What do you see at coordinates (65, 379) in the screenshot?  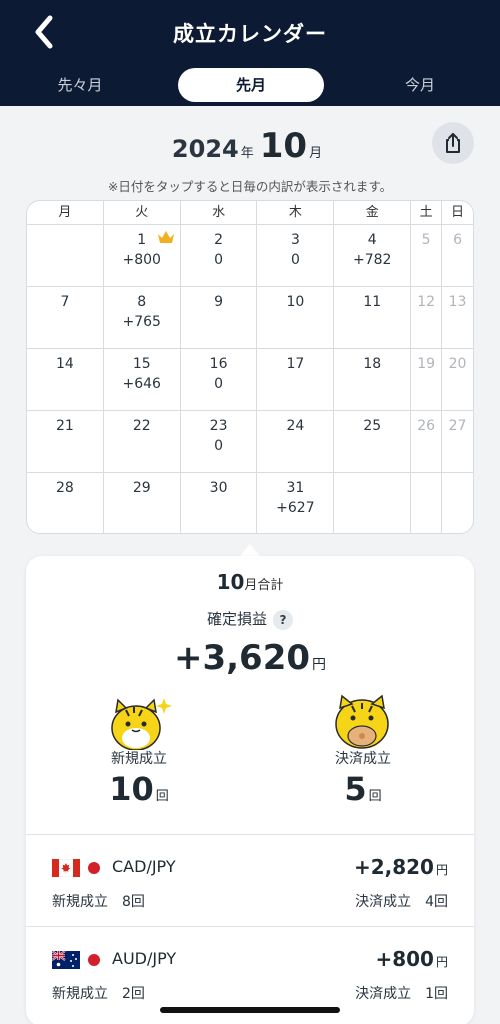 I see `calendar-day-cell: 14` at bounding box center [65, 379].